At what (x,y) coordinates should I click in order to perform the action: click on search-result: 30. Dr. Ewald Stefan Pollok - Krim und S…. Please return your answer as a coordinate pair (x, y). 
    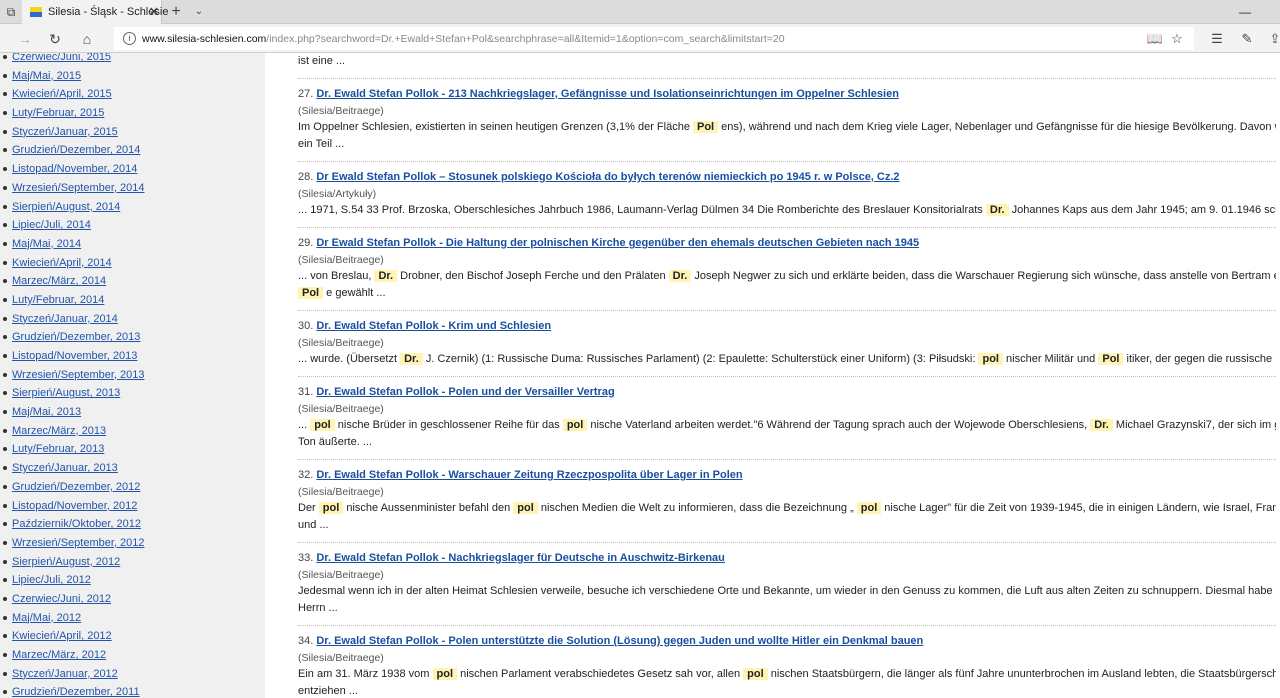
    Looking at the image, I should click on (787, 343).